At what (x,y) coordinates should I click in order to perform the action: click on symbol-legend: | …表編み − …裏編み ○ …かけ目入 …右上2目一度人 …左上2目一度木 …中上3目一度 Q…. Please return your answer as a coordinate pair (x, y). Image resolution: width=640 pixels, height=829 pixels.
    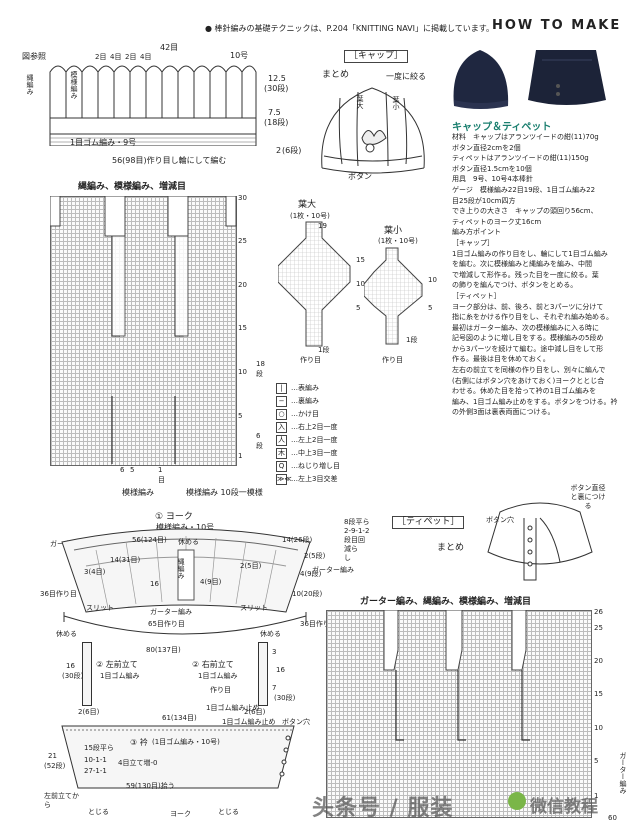
    Looking at the image, I should click on (308, 435).